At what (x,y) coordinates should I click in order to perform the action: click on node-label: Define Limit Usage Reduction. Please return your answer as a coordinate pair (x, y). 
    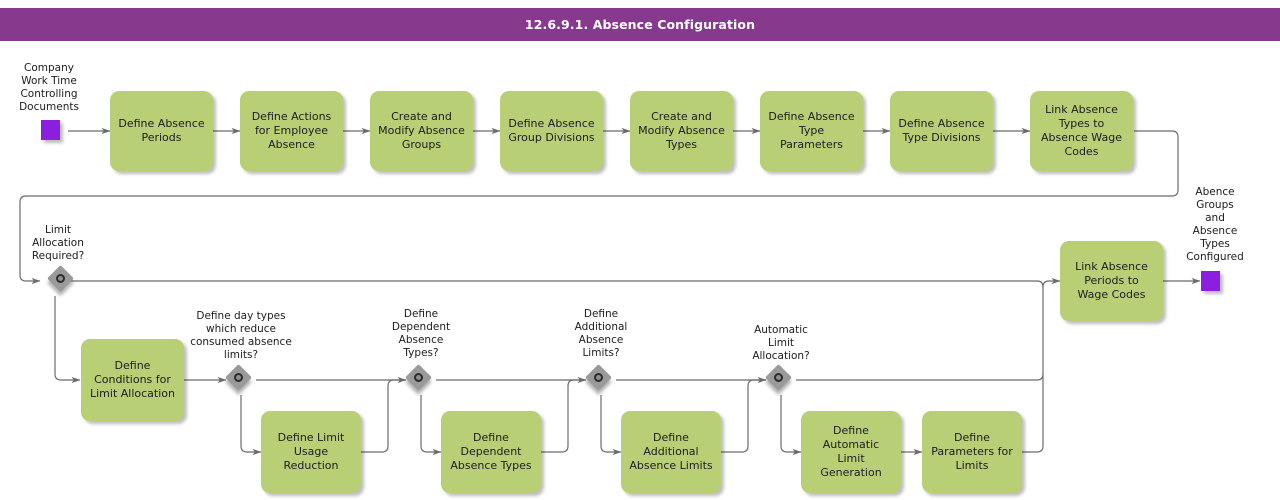
    Looking at the image, I should click on (311, 451).